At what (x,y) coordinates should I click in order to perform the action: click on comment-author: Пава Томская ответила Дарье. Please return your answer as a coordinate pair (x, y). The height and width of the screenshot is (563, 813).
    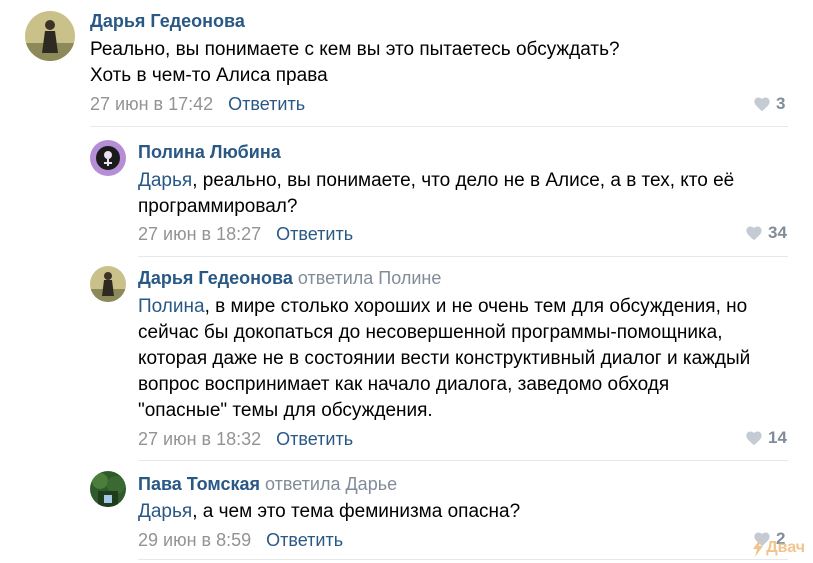
    Looking at the image, I should click on (267, 484).